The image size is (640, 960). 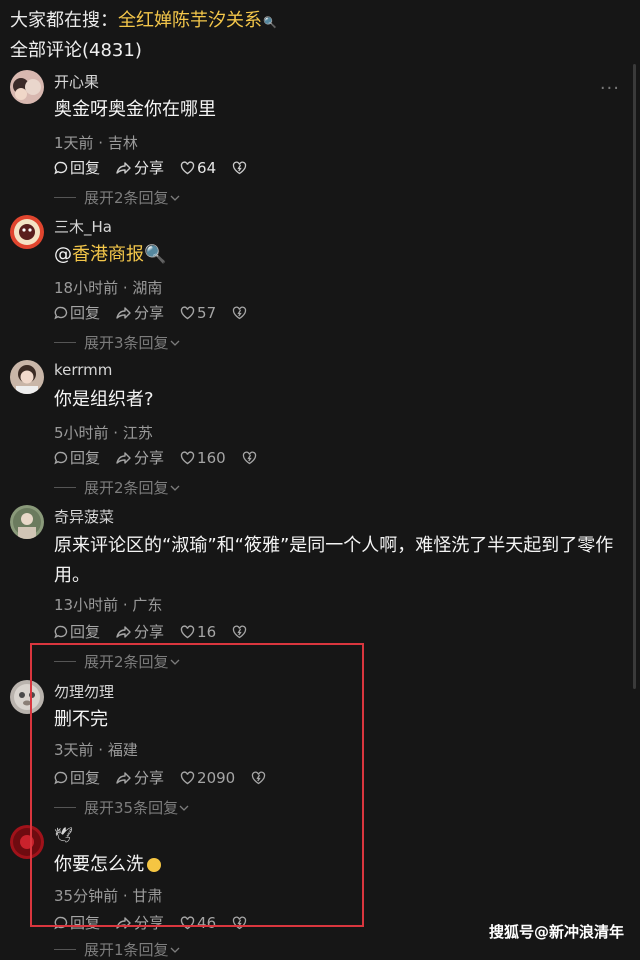 What do you see at coordinates (556, 932) in the screenshot?
I see `watermark: 搜狐号@新冲浪清年` at bounding box center [556, 932].